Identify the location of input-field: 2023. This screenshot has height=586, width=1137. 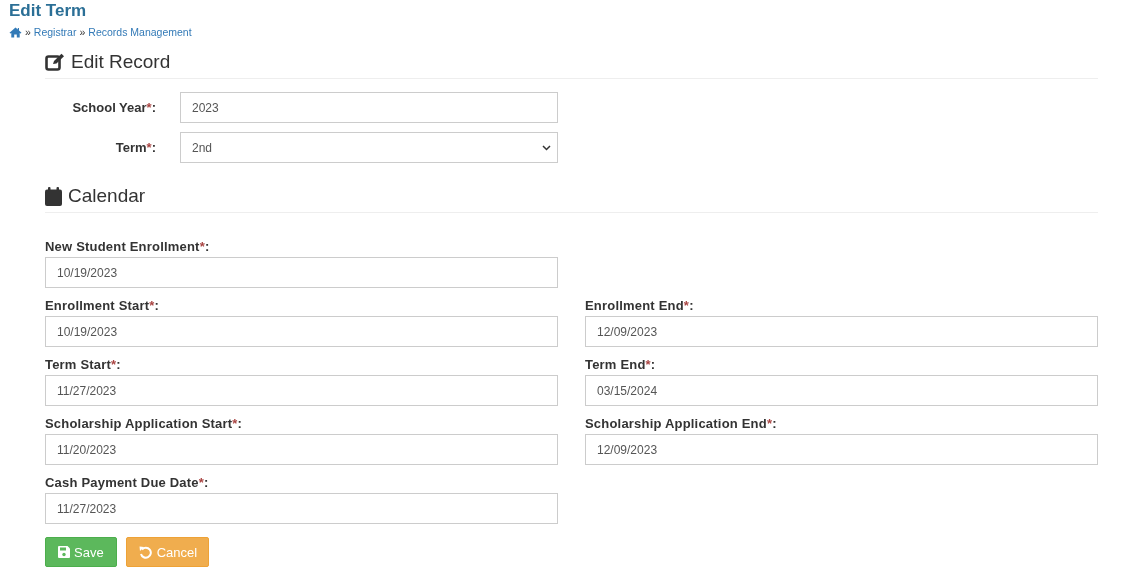
(369, 107).